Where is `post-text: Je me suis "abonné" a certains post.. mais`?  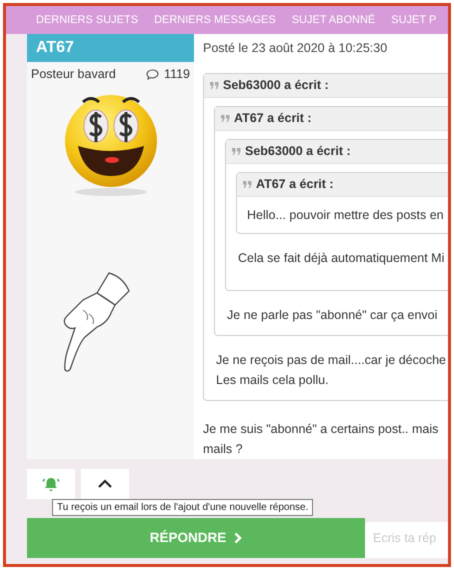
post-text: Je me suis "abonné" a certains post.. mais is located at coordinates (321, 429).